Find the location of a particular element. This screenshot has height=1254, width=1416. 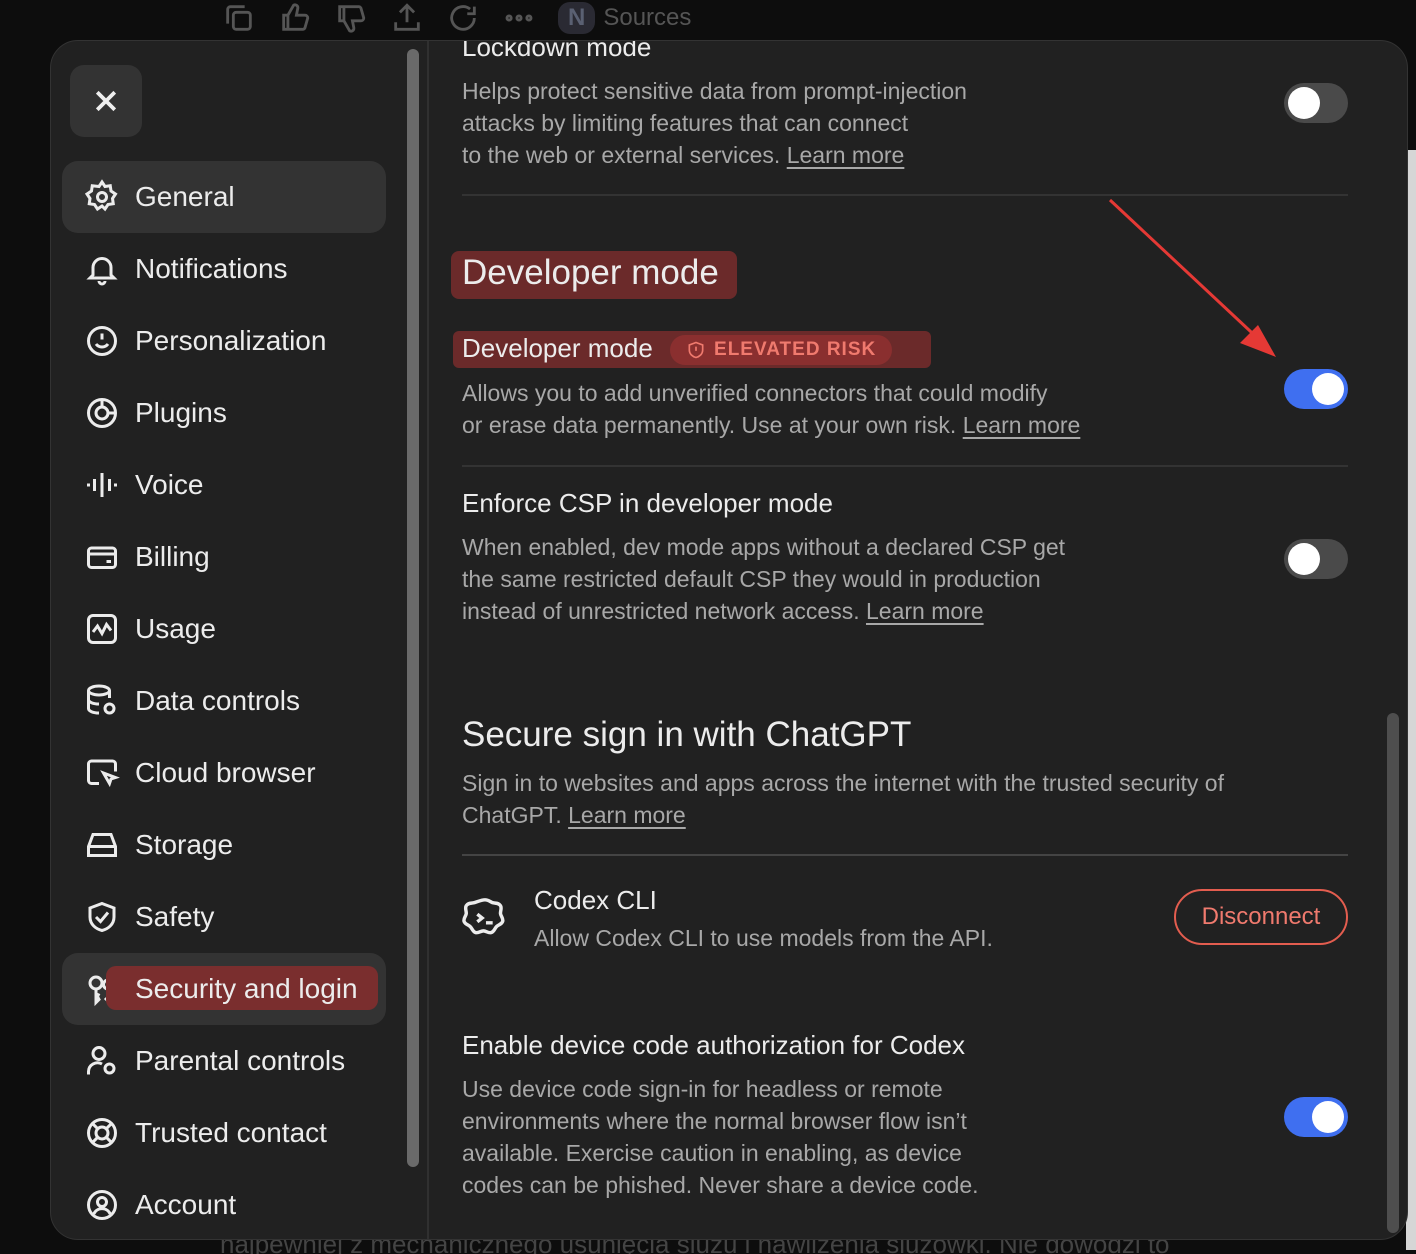

sidebar-item-trusted-contact: Trusted contact is located at coordinates (224, 1133).